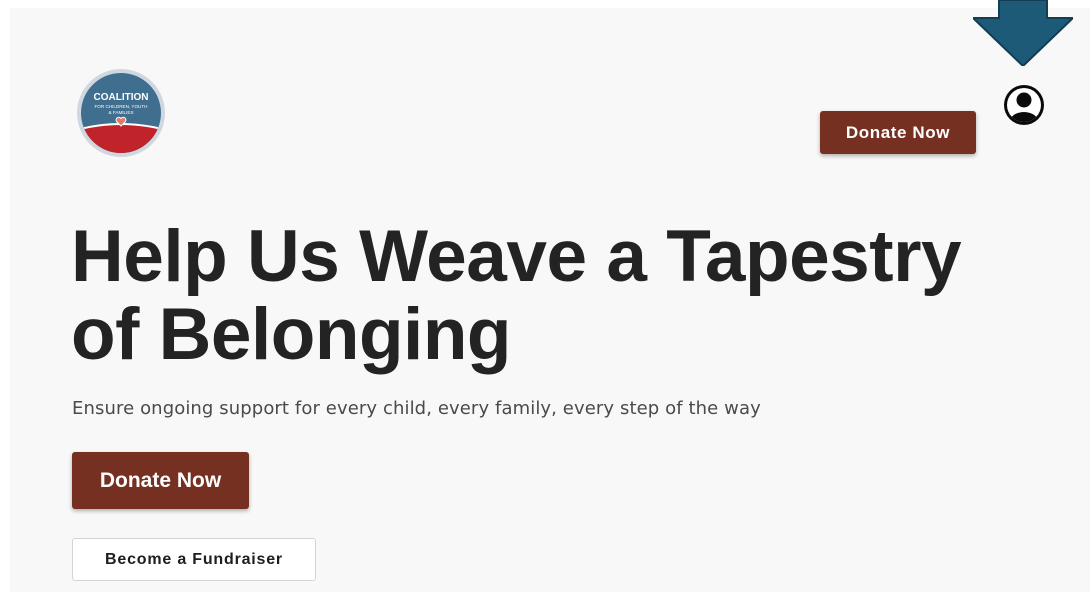  What do you see at coordinates (516, 256) in the screenshot?
I see `hero-title-line1: Help Us Weave a Tapestry` at bounding box center [516, 256].